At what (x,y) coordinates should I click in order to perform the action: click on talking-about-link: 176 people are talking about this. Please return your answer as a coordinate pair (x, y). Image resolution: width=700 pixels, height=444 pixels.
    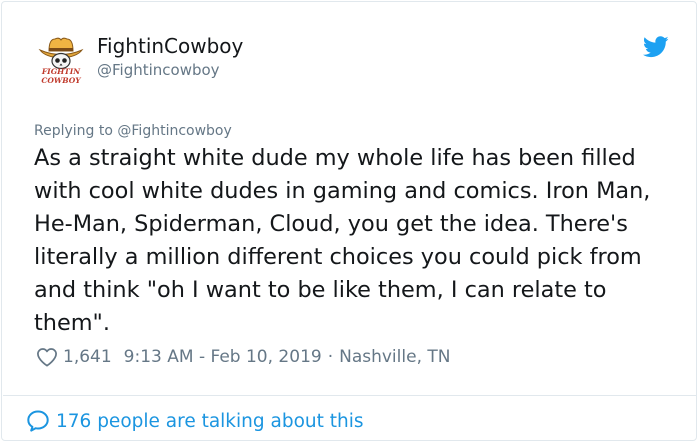
    Looking at the image, I should click on (195, 421).